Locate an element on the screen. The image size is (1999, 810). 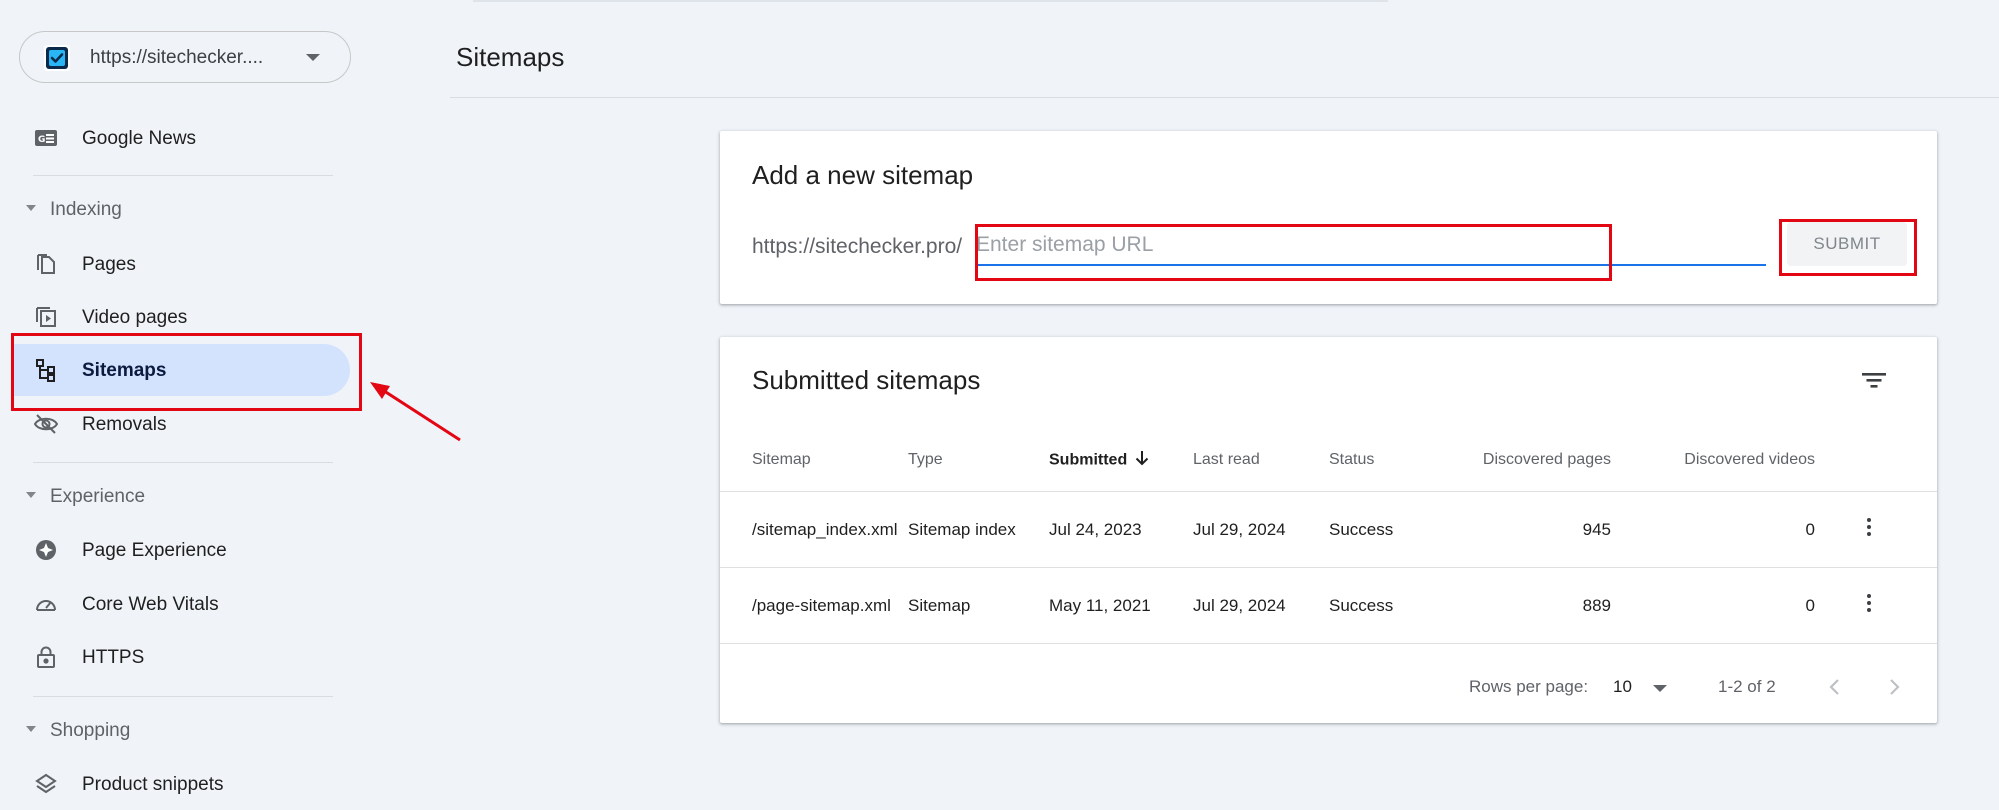
column-header-sitemap: Sitemap is located at coordinates (814, 460).